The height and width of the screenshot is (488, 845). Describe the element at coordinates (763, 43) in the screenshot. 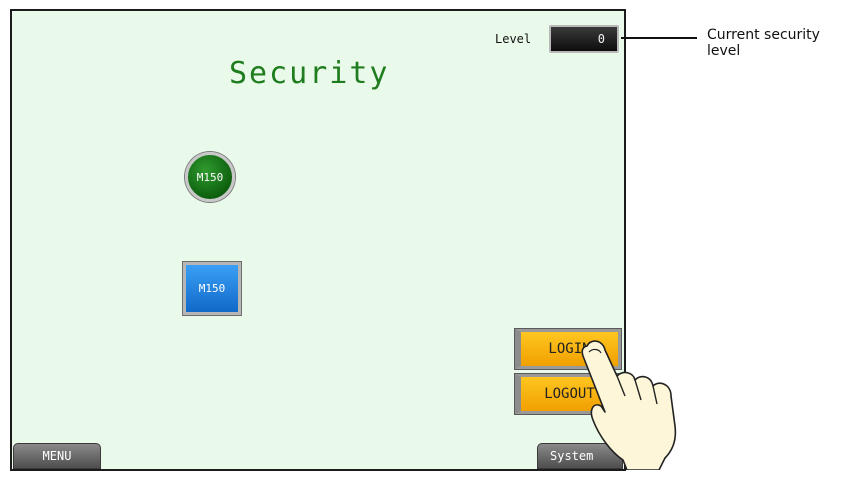

I see `callout-text: Current security level` at that location.